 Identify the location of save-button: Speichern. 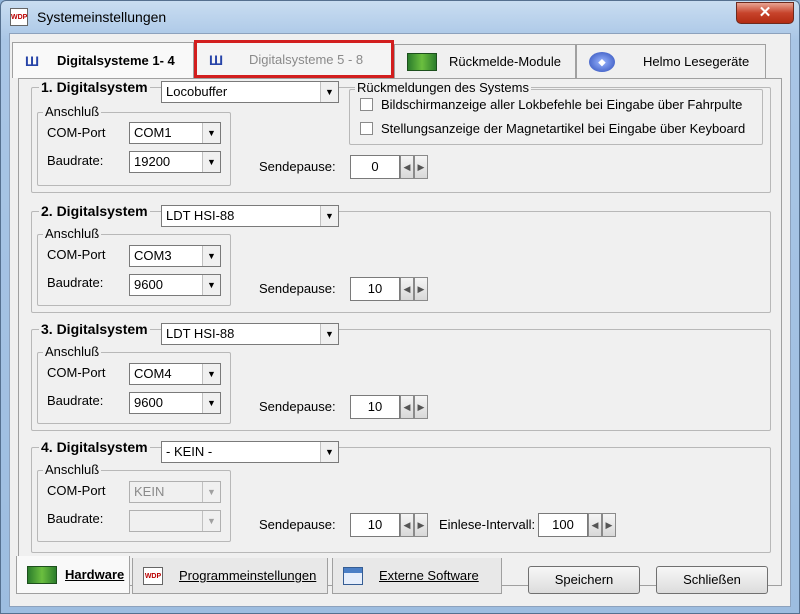
(584, 580).